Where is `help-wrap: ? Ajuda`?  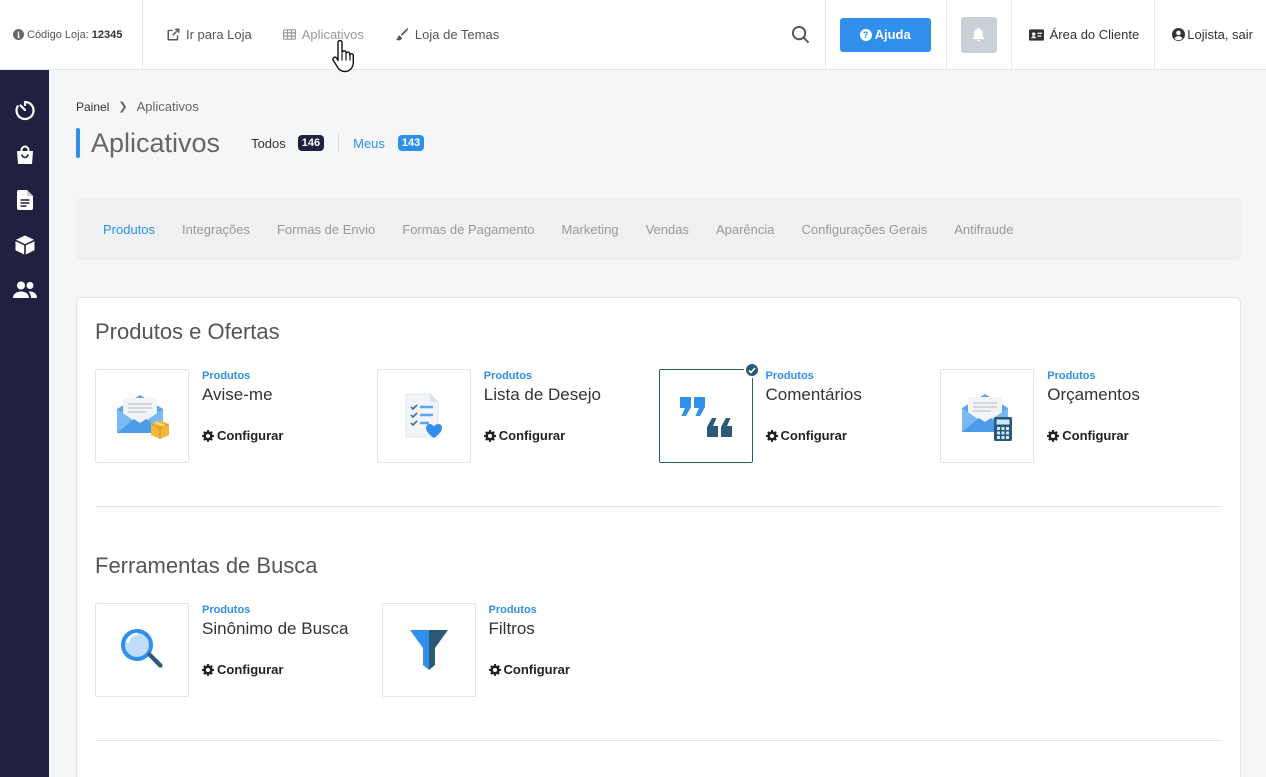
help-wrap: ? Ajuda is located at coordinates (893, 35).